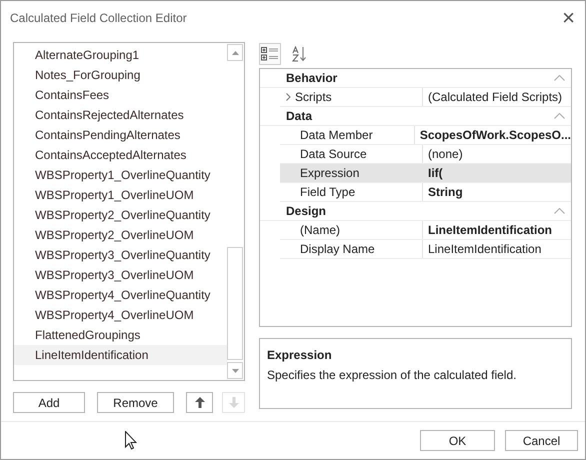 The image size is (586, 460). I want to click on add-button: Add, so click(49, 402).